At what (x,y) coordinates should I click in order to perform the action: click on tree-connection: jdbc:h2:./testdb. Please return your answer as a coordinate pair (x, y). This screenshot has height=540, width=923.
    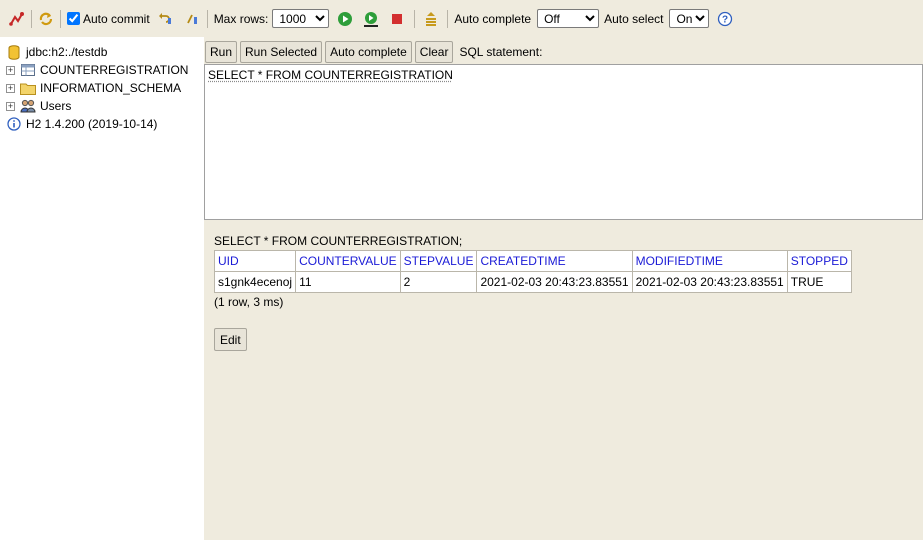
    Looking at the image, I should click on (102, 52).